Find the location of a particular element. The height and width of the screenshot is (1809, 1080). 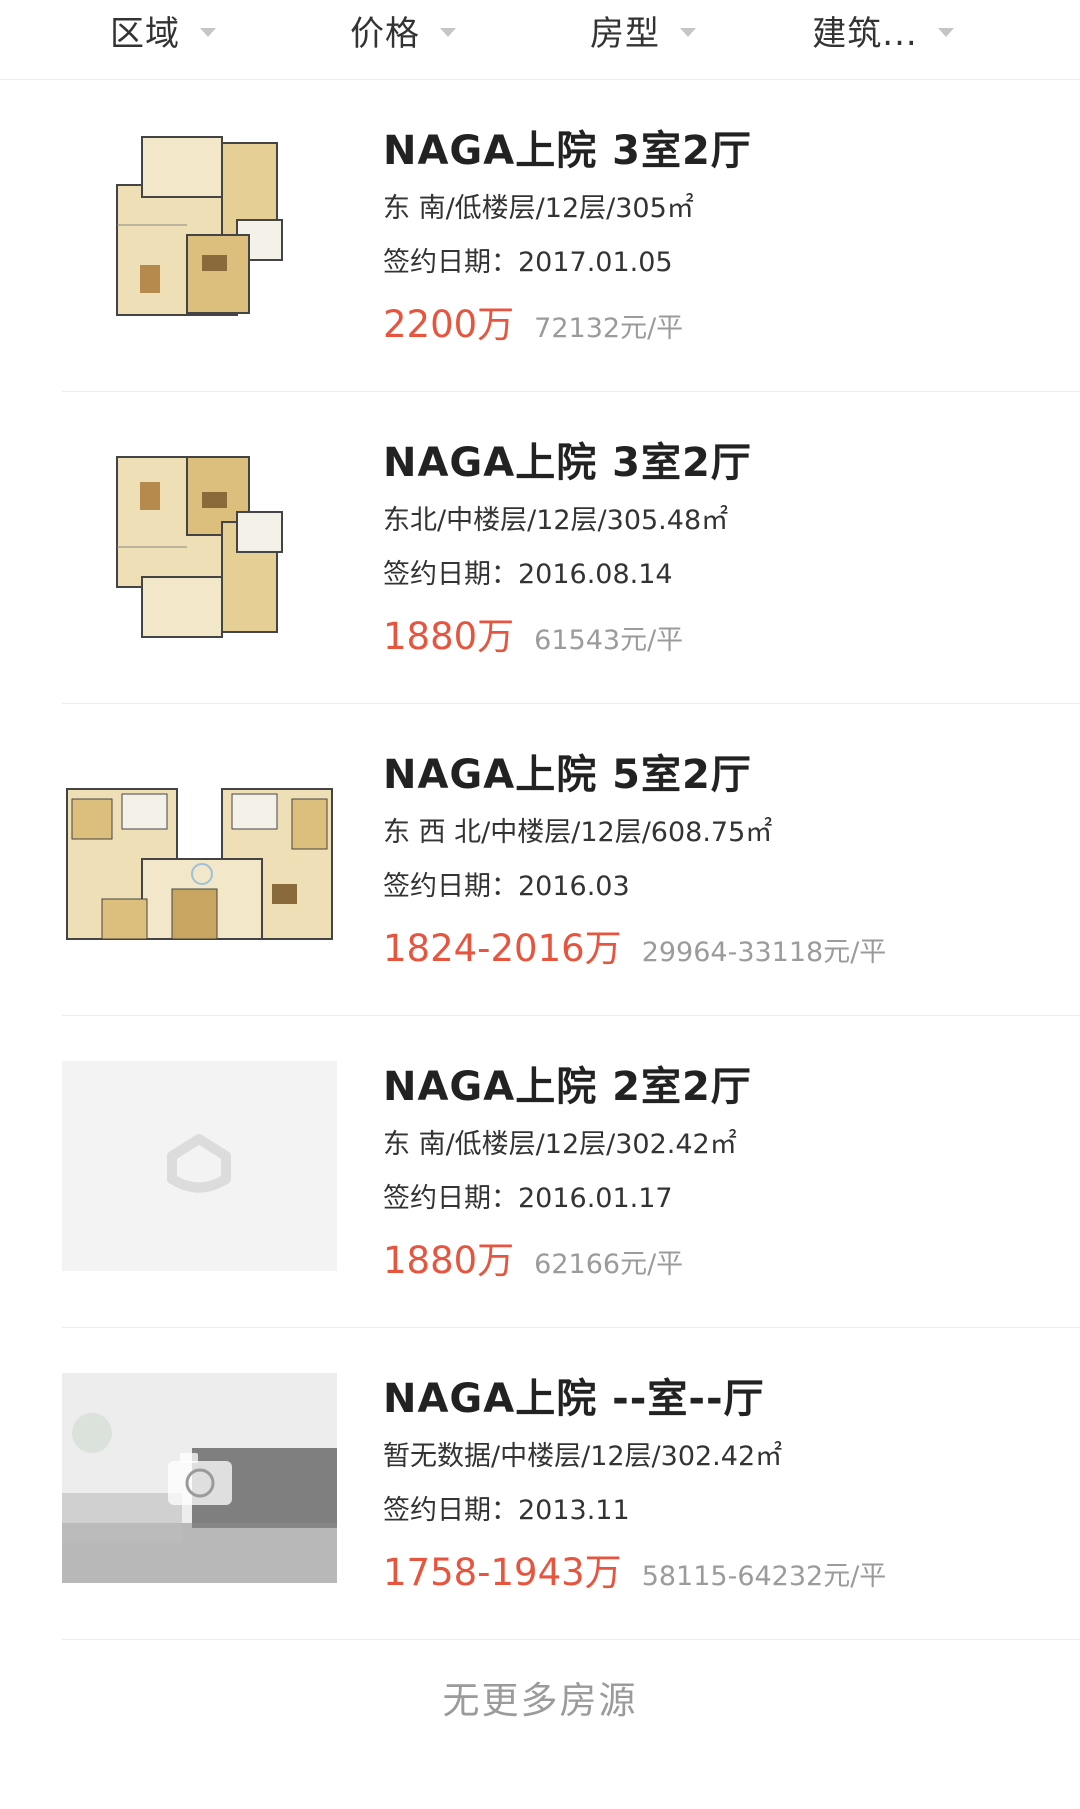

filter-layout: 房型 is located at coordinates (643, 30).